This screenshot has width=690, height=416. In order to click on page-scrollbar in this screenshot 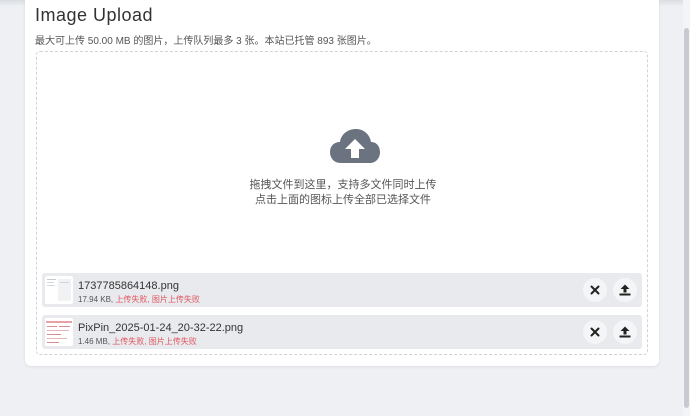, I will do `click(686, 208)`.